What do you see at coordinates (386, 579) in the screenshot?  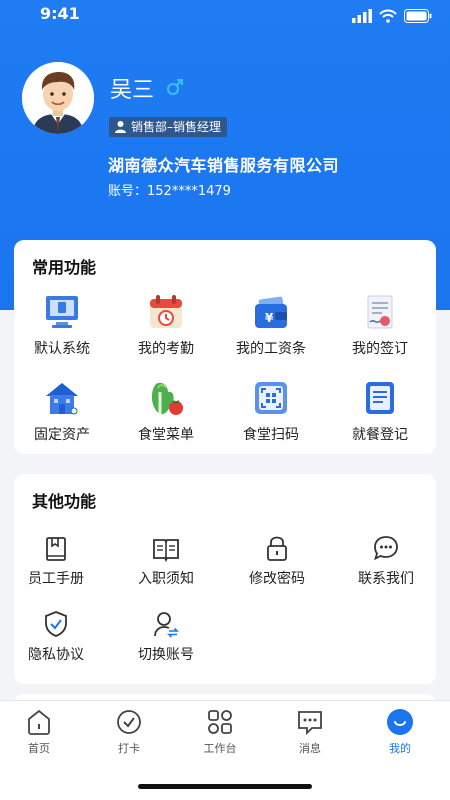 I see `menu-item-label: 联系我们` at bounding box center [386, 579].